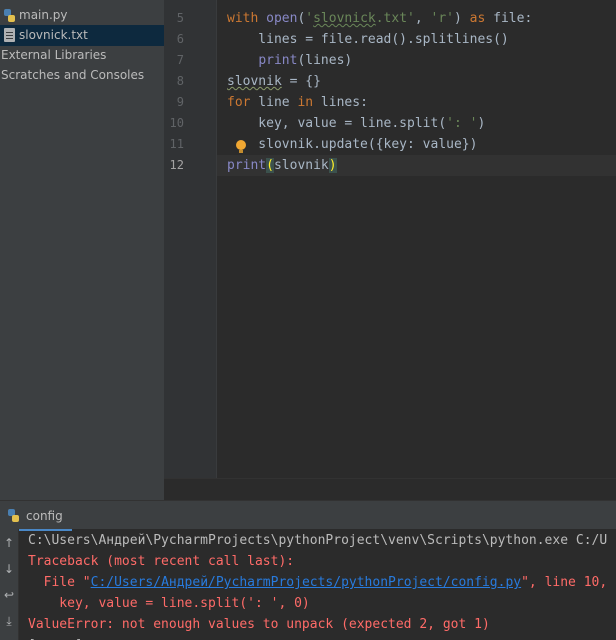 This screenshot has height=640, width=616. I want to click on run-header: config, so click(308, 515).